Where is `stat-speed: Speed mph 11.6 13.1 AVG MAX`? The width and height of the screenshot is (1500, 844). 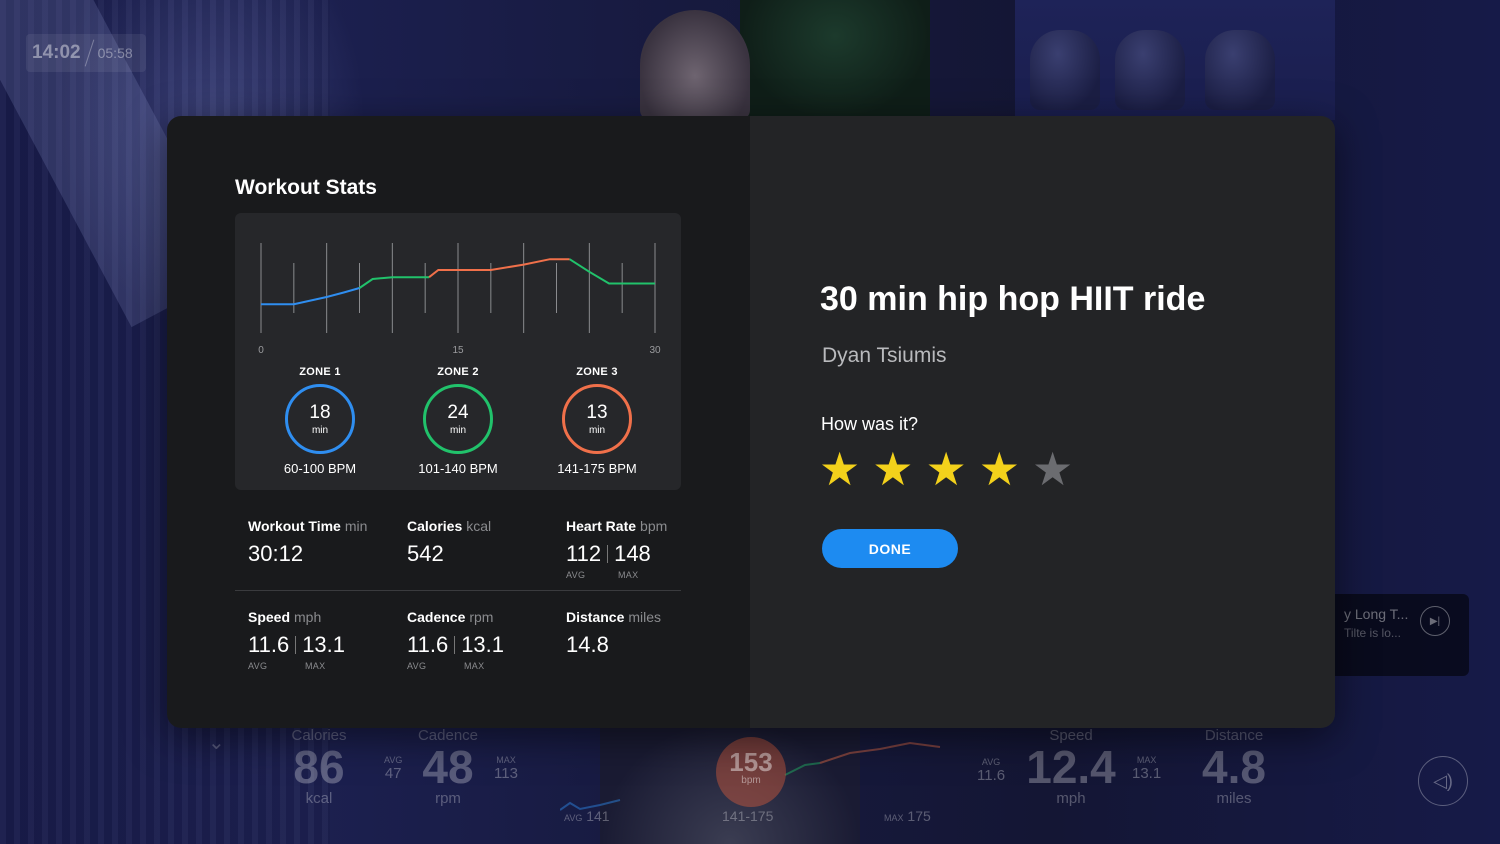 stat-speed: Speed mph 11.6 13.1 AVG MAX is located at coordinates (296, 640).